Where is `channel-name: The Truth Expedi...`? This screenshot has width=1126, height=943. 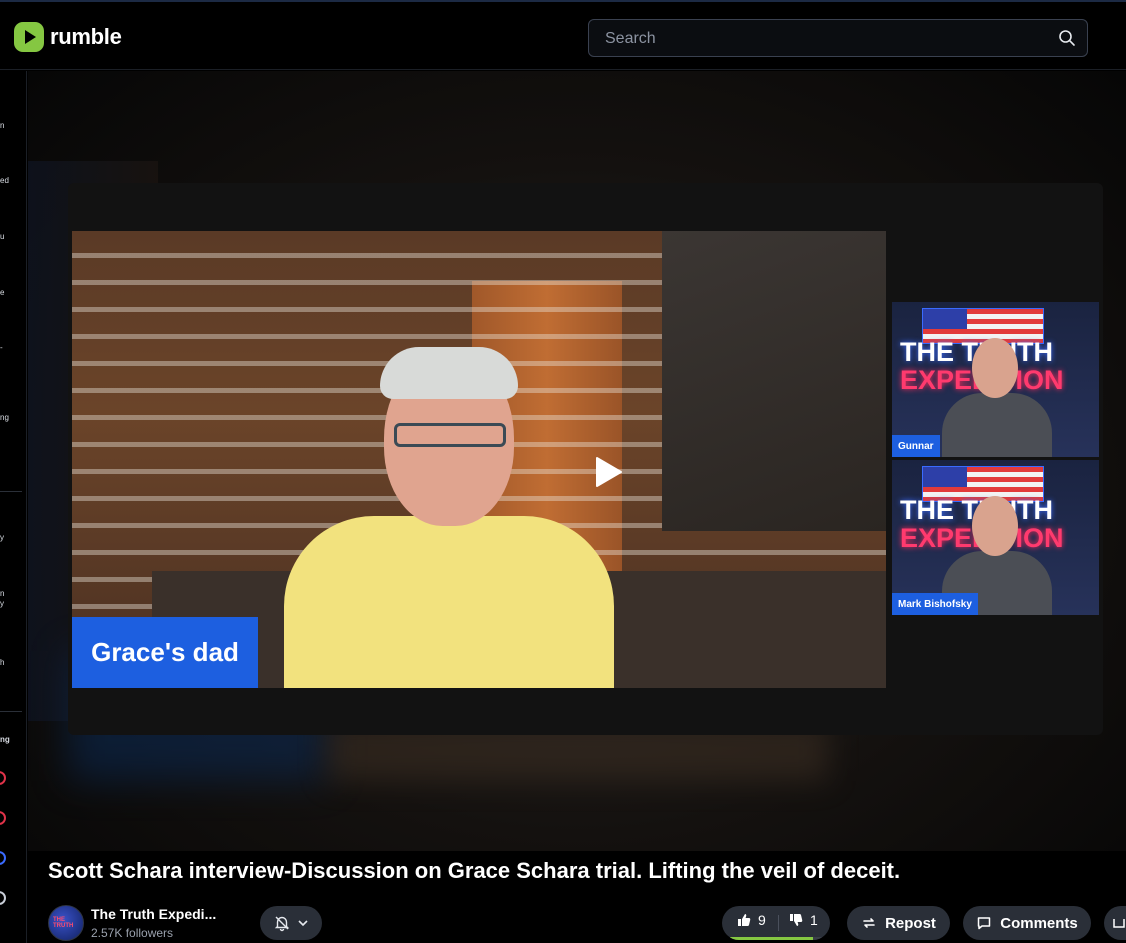
channel-name: The Truth Expedi... is located at coordinates (153, 914).